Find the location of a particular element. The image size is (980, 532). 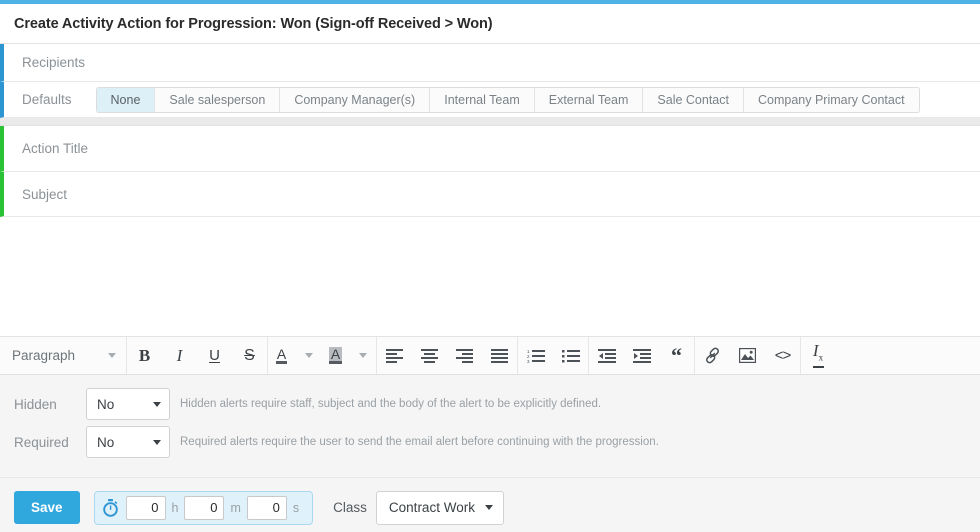

align-justify-button is located at coordinates (499, 355).